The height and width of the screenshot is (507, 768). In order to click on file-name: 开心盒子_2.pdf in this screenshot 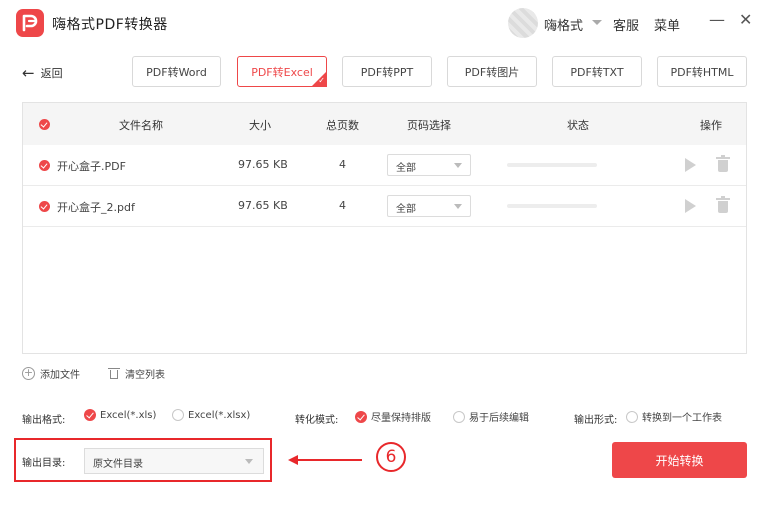, I will do `click(96, 207)`.